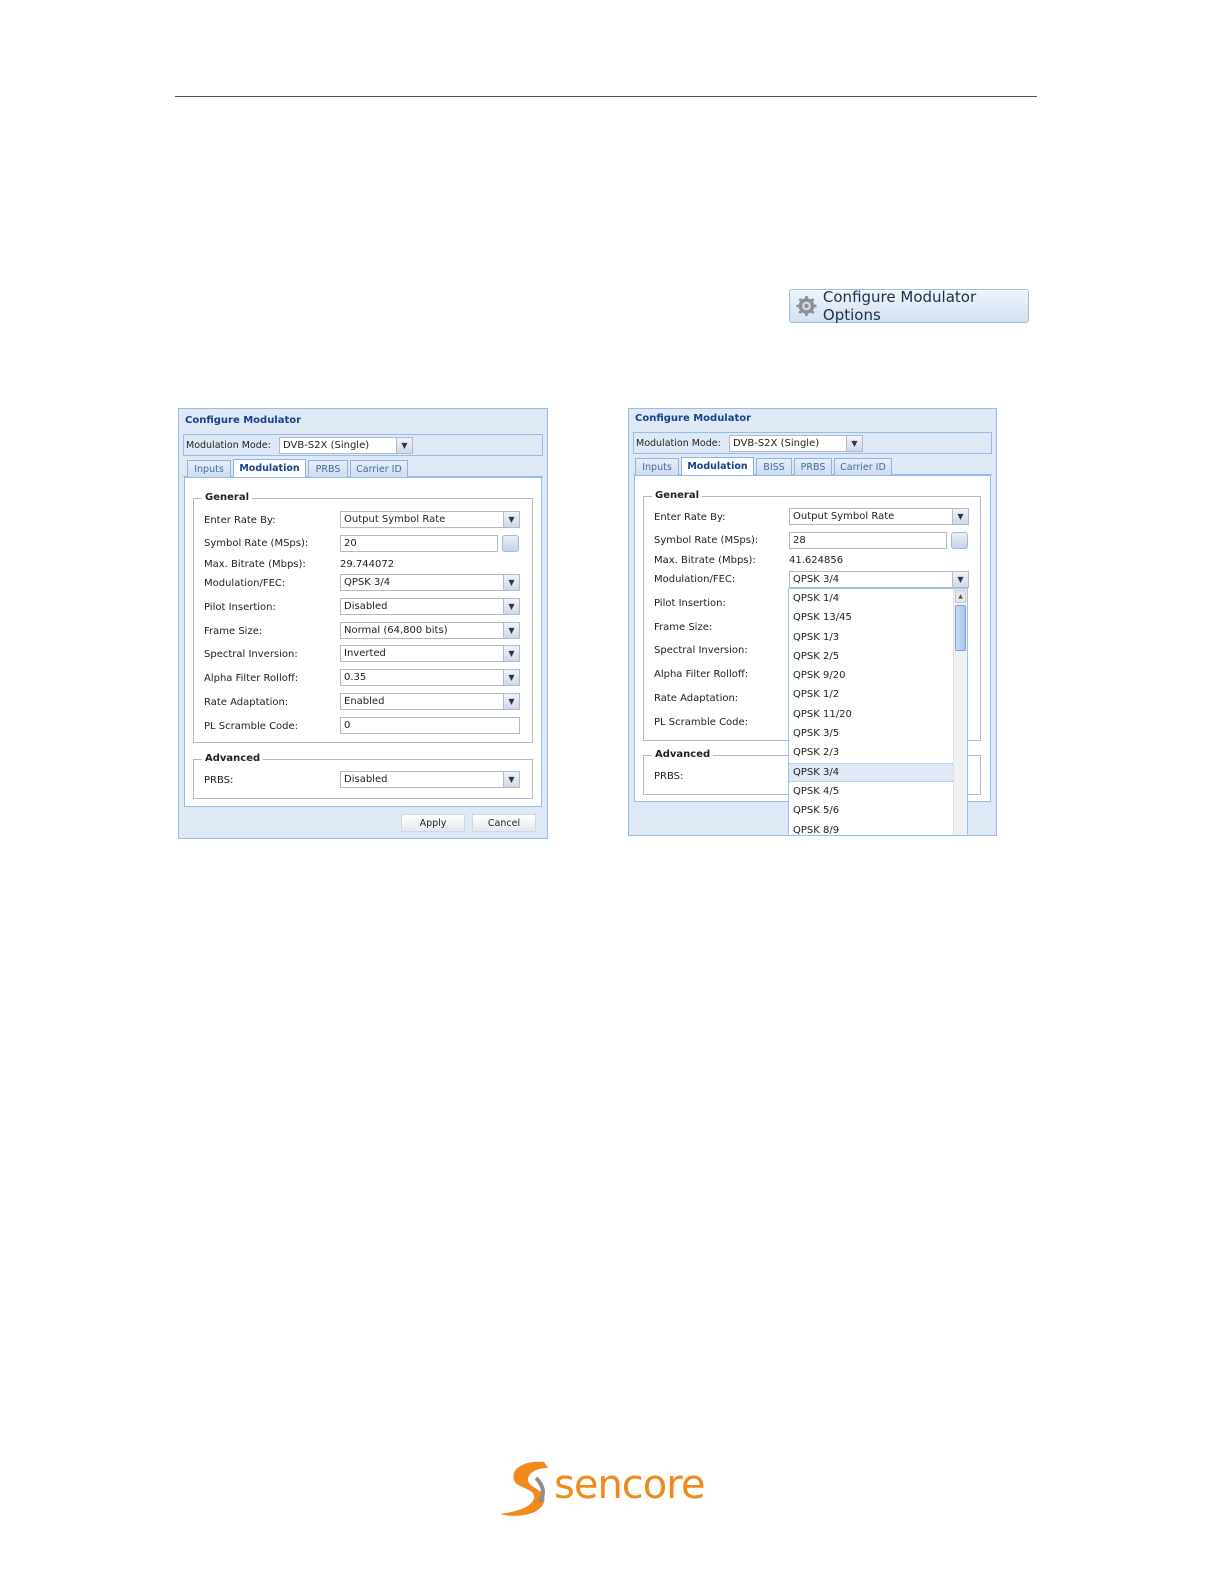 The height and width of the screenshot is (1584, 1224). Describe the element at coordinates (430, 653) in the screenshot. I see `spectral-inversion-select: Inverted ▼` at that location.